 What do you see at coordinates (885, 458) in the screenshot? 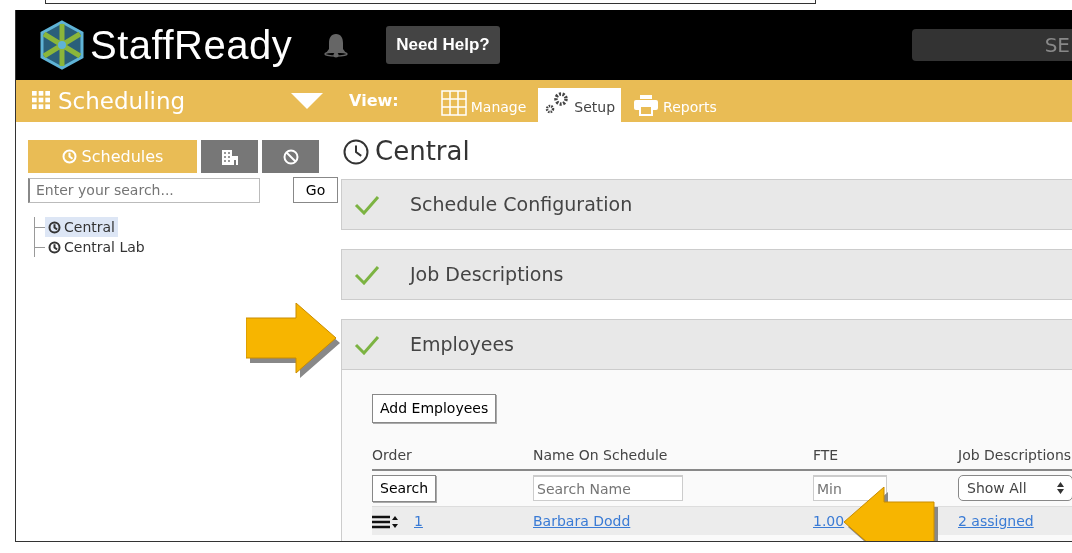
I see `column-header: FTE` at bounding box center [885, 458].